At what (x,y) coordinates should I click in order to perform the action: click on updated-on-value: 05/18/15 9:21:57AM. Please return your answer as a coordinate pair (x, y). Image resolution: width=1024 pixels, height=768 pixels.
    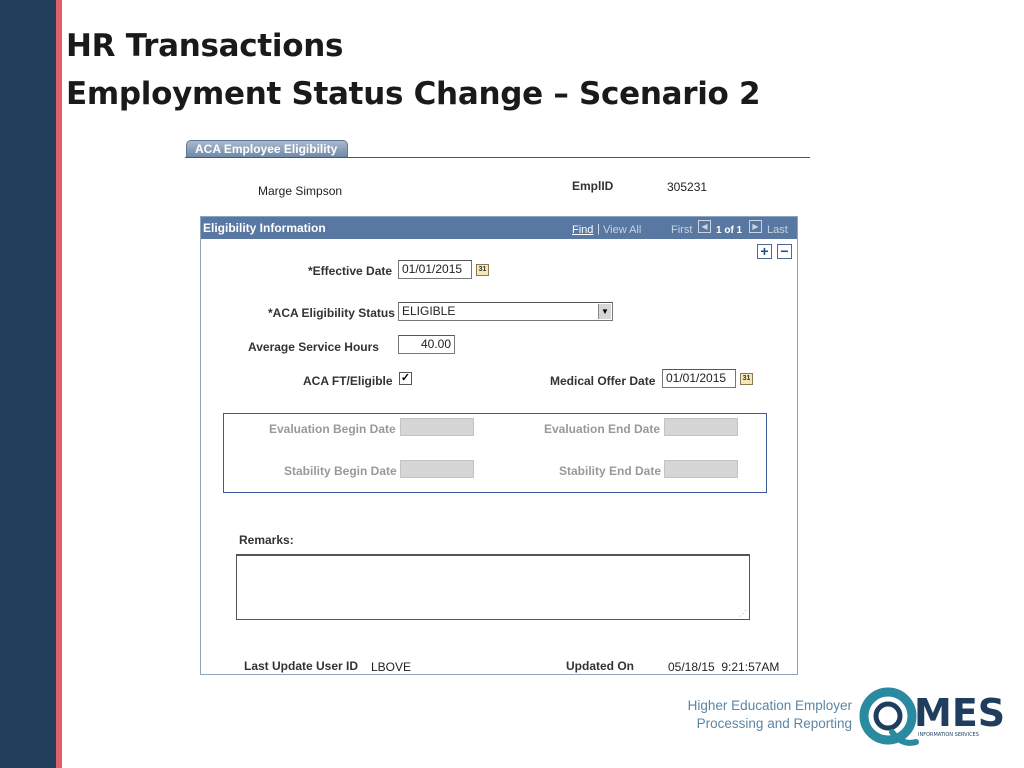
    Looking at the image, I should click on (724, 667).